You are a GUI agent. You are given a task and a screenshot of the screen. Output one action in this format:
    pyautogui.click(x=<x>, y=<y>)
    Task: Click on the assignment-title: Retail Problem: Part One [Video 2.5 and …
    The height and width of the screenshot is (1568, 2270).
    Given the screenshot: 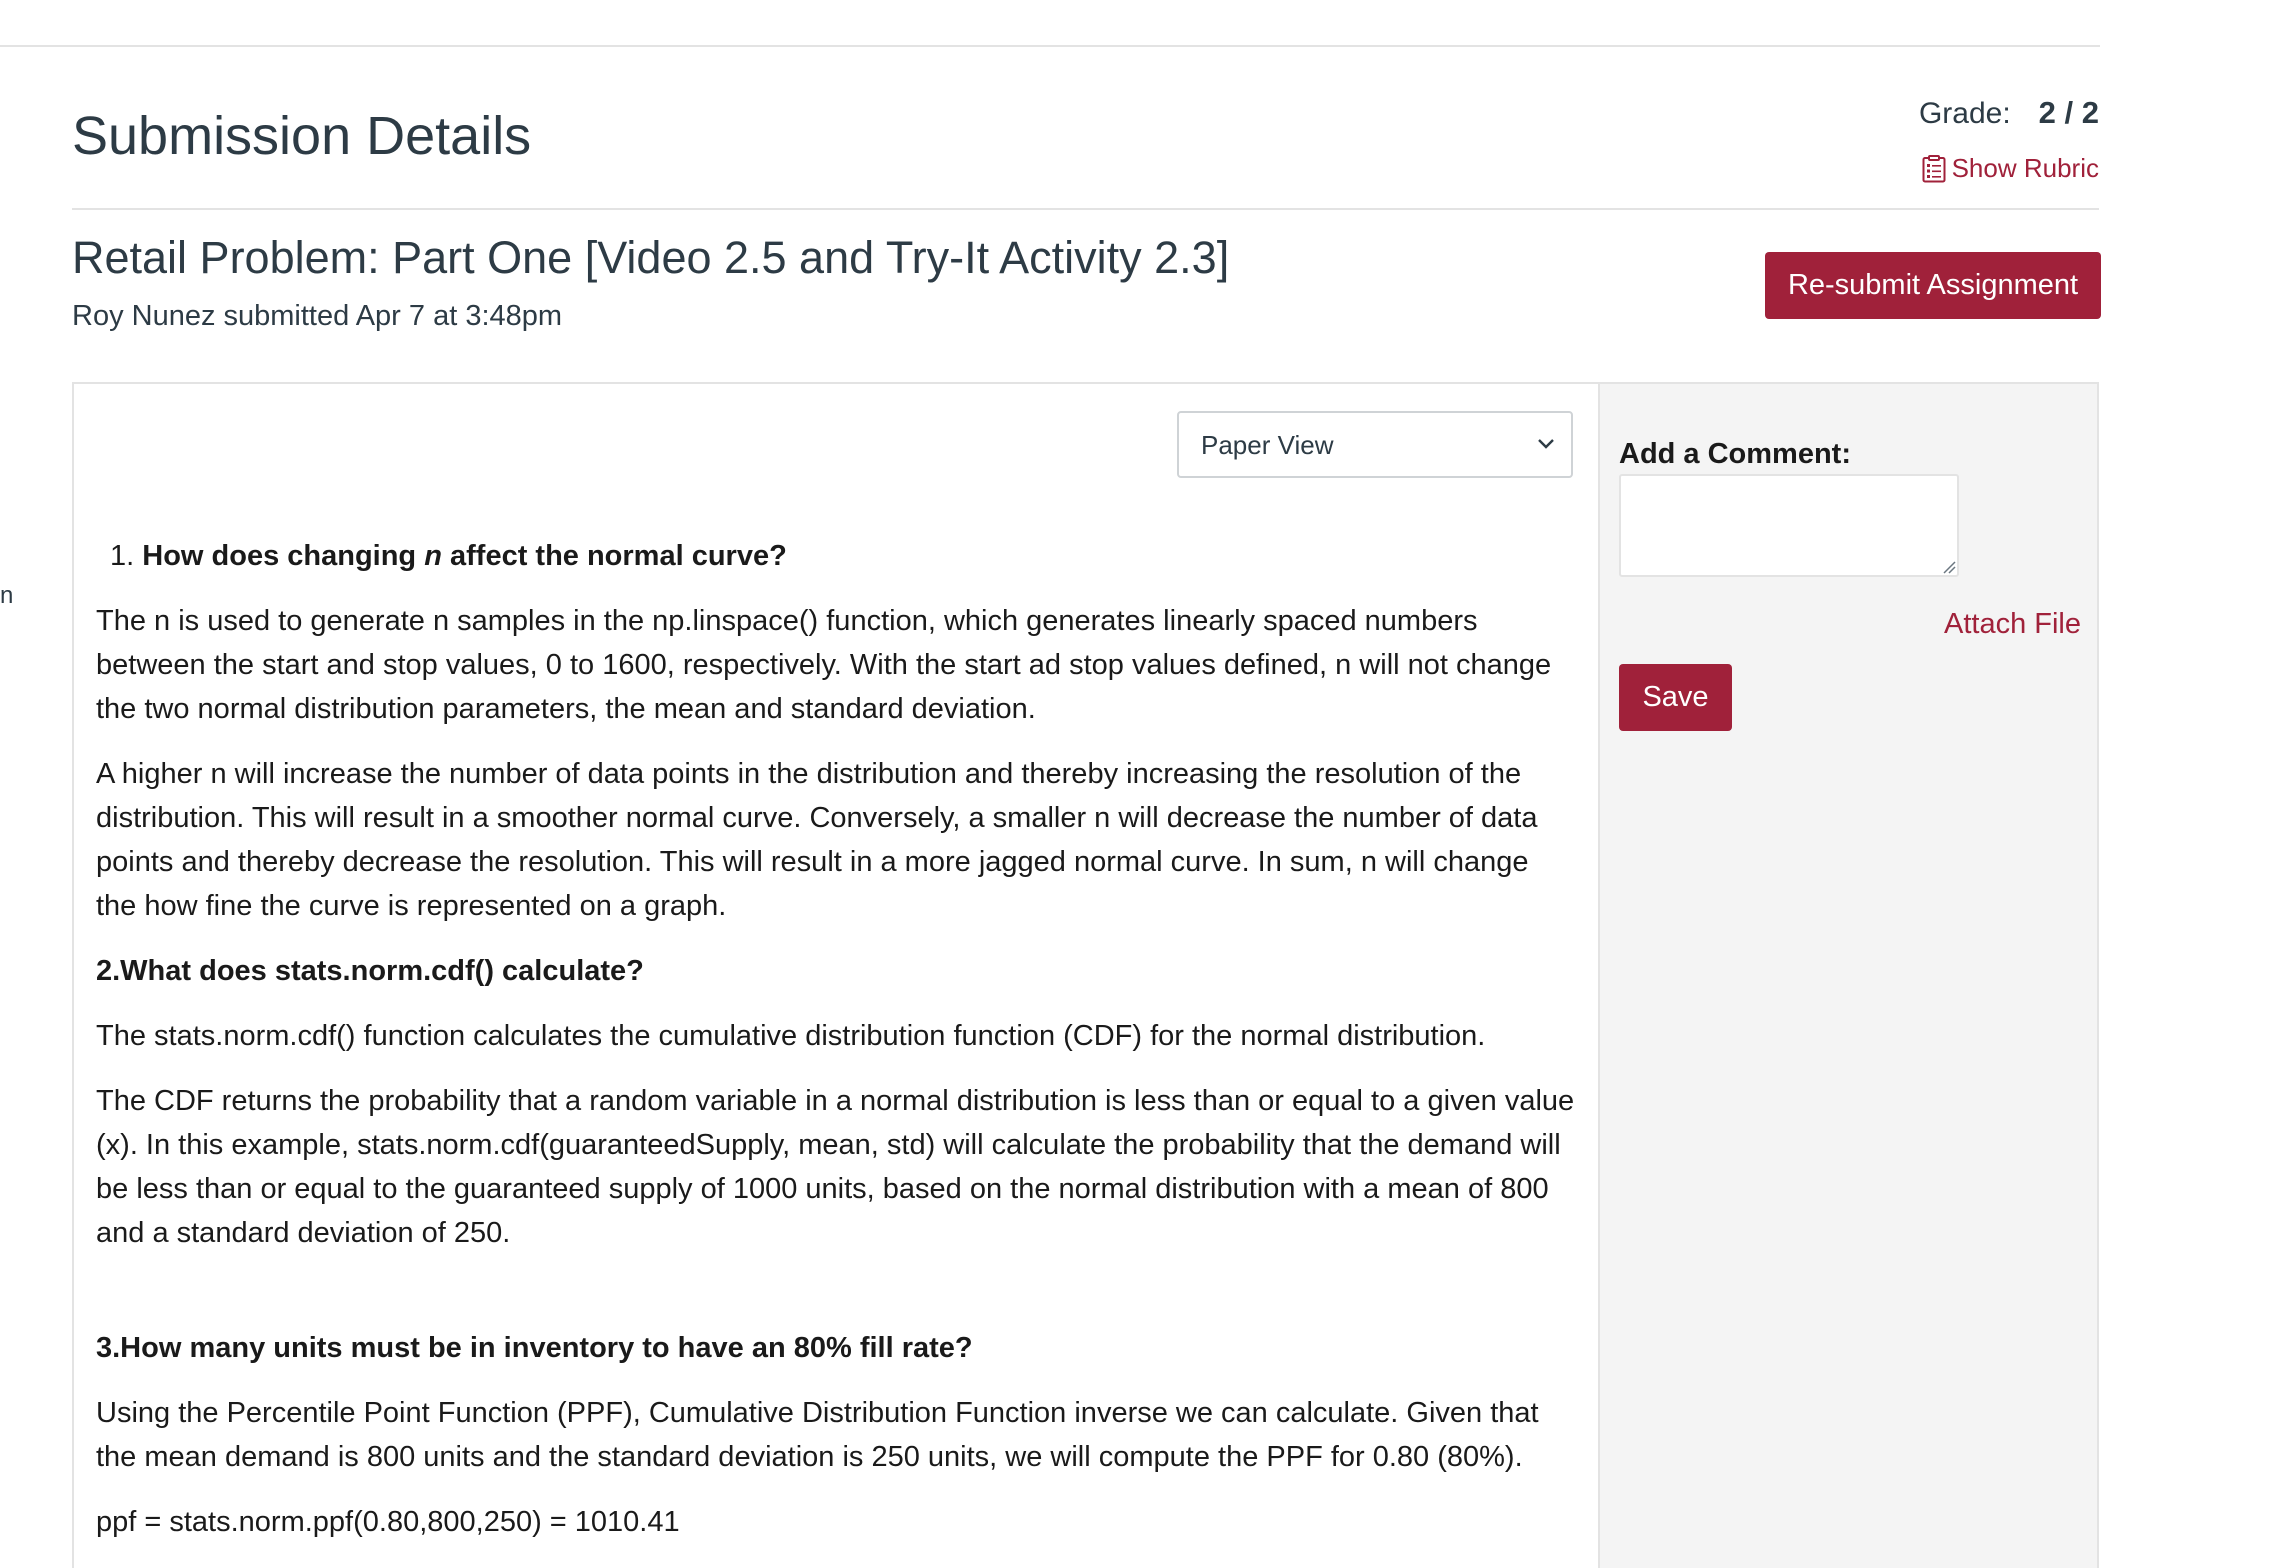 What is the action you would take?
    pyautogui.click(x=651, y=257)
    